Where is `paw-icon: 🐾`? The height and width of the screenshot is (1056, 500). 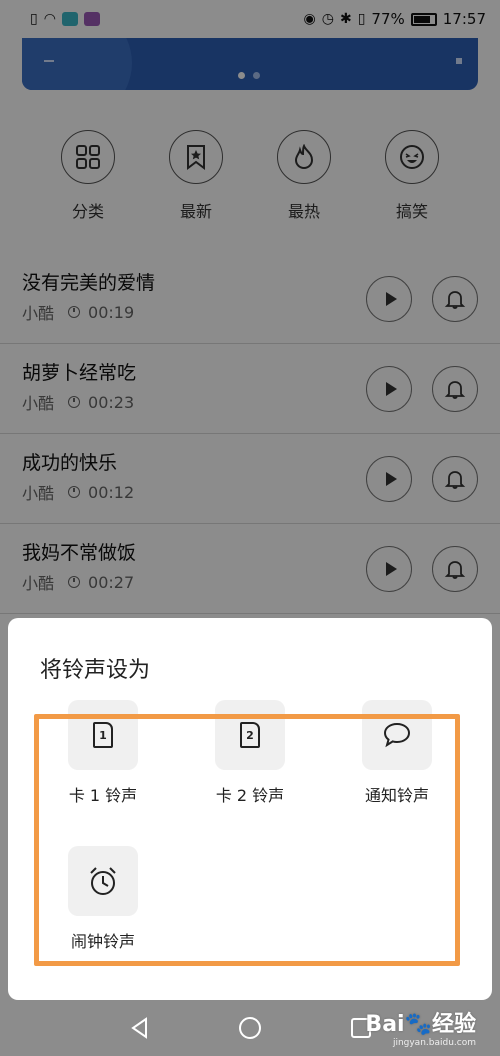 paw-icon: 🐾 is located at coordinates (418, 1024).